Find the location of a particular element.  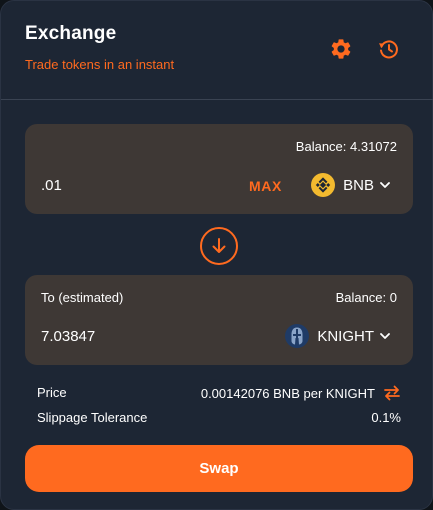

arrow-down-icon is located at coordinates (219, 245).